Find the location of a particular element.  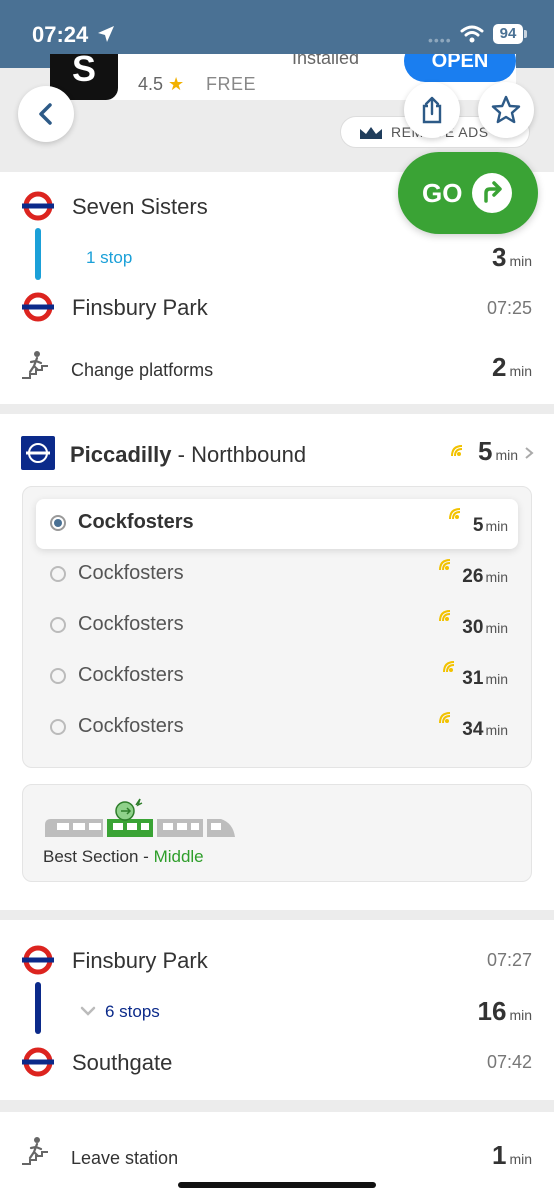

star-icon: ★ is located at coordinates (176, 84).